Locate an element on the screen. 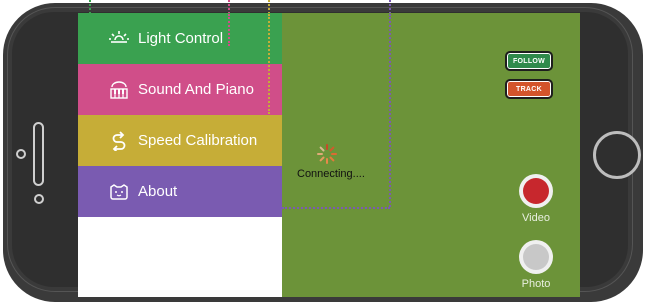 This screenshot has width=648, height=305. menu-item-label: Speed Calibration is located at coordinates (198, 140).